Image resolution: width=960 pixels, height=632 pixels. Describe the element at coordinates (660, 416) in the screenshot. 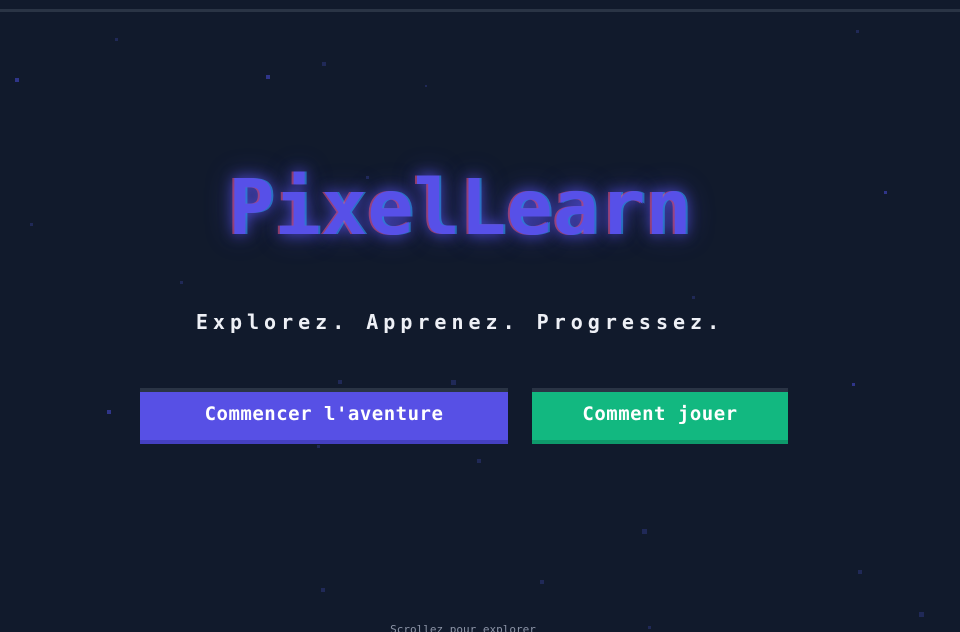

I see `how-to-play-button: Comment jouer` at that location.